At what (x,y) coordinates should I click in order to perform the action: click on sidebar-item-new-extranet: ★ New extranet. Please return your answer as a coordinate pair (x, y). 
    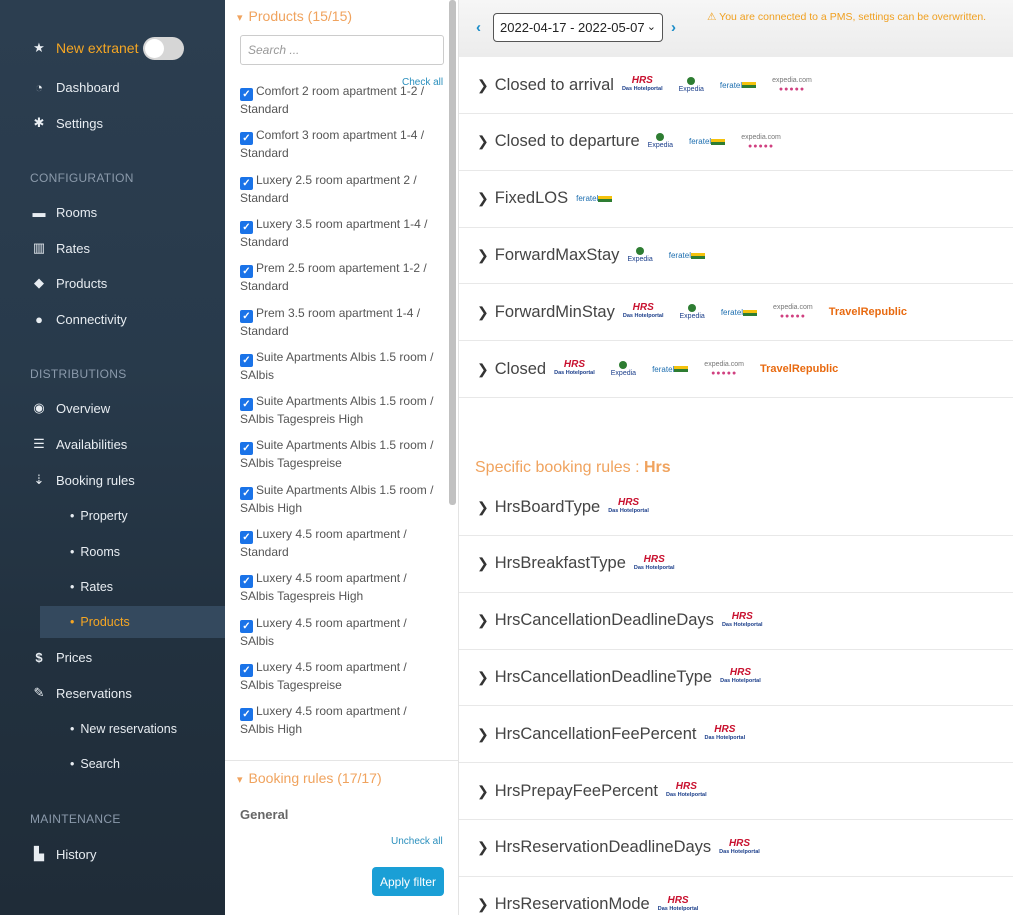
    Looking at the image, I should click on (112, 48).